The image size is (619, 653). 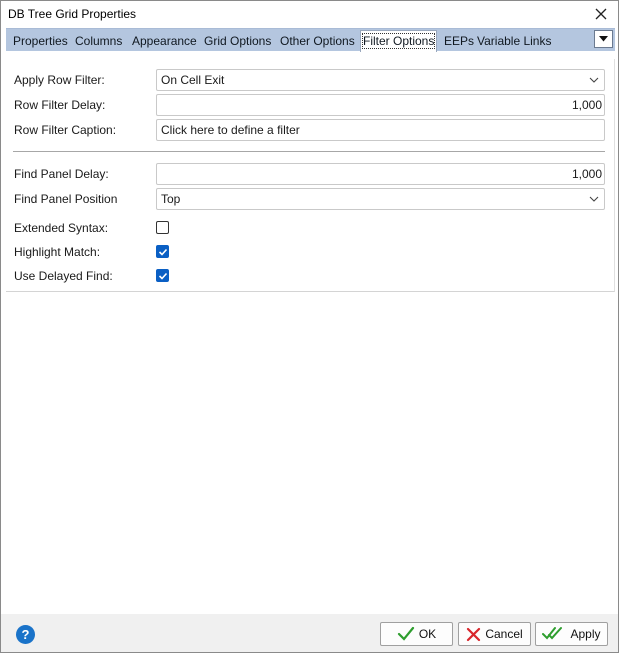 What do you see at coordinates (309, 151) in the screenshot?
I see `section-divider` at bounding box center [309, 151].